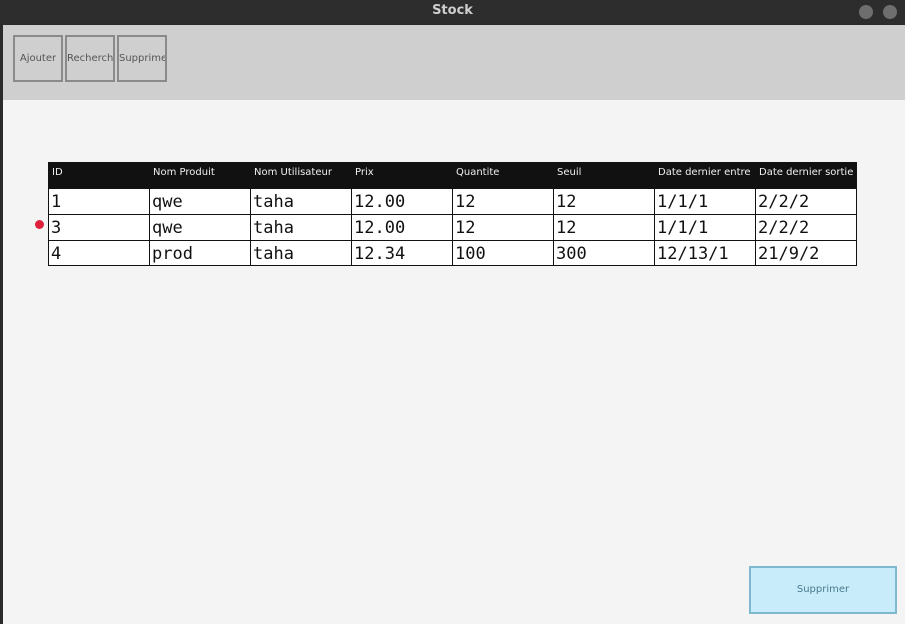 Image resolution: width=905 pixels, height=624 pixels. Describe the element at coordinates (503, 252) in the screenshot. I see `cell-quantity: 100` at that location.